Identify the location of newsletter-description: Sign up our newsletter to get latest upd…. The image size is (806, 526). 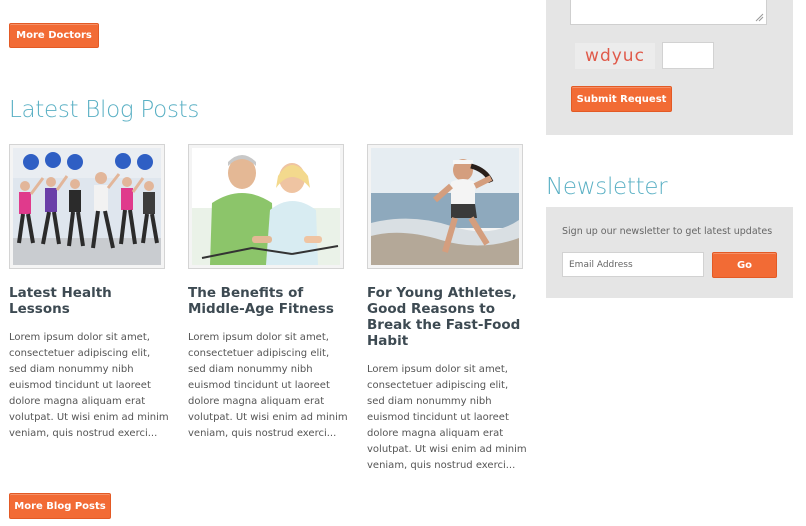
(667, 231).